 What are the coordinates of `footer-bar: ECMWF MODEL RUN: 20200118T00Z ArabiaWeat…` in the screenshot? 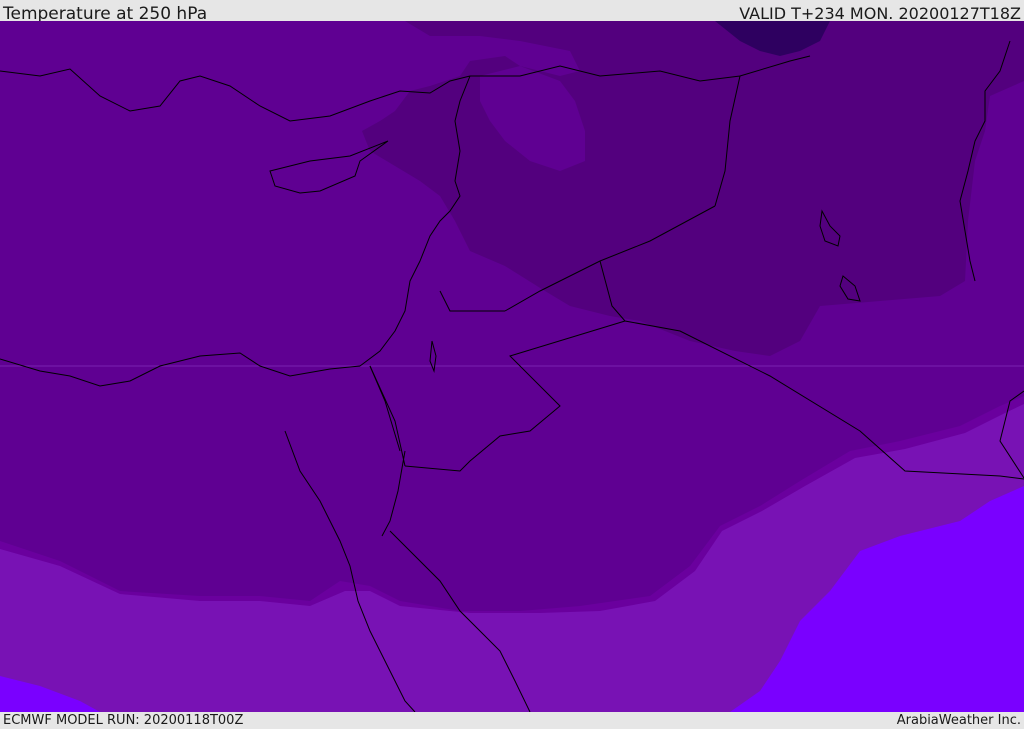 It's located at (512, 720).